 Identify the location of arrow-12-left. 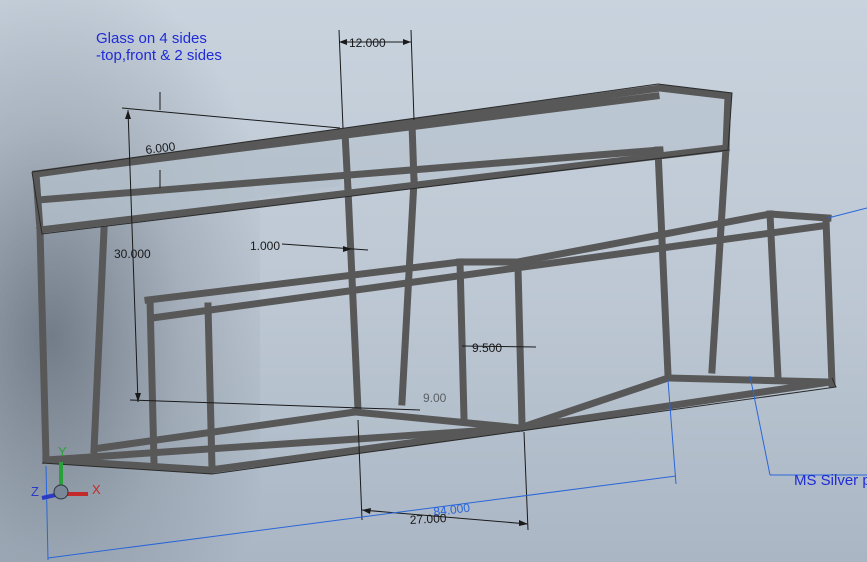
(343, 42).